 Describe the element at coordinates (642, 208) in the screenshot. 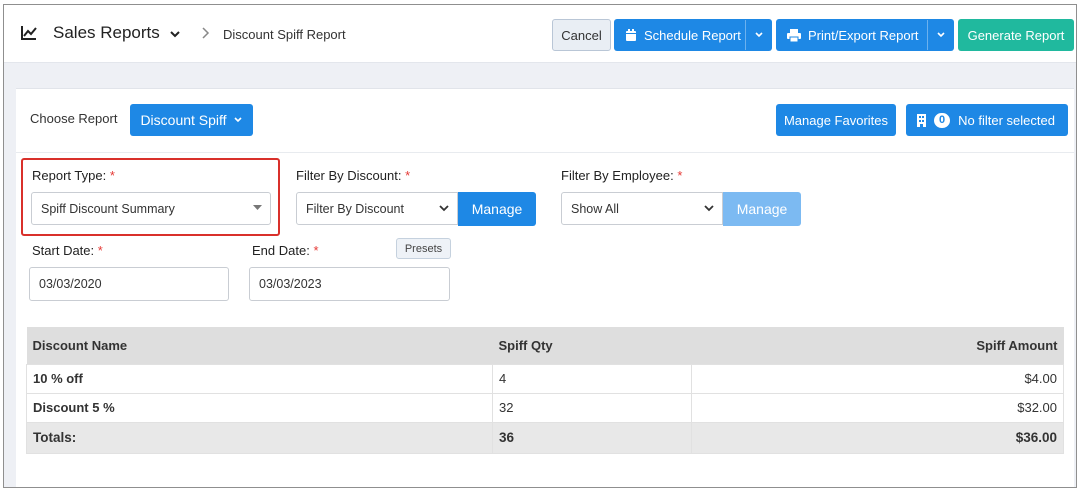

I see `employee-filter-select: Show All` at that location.